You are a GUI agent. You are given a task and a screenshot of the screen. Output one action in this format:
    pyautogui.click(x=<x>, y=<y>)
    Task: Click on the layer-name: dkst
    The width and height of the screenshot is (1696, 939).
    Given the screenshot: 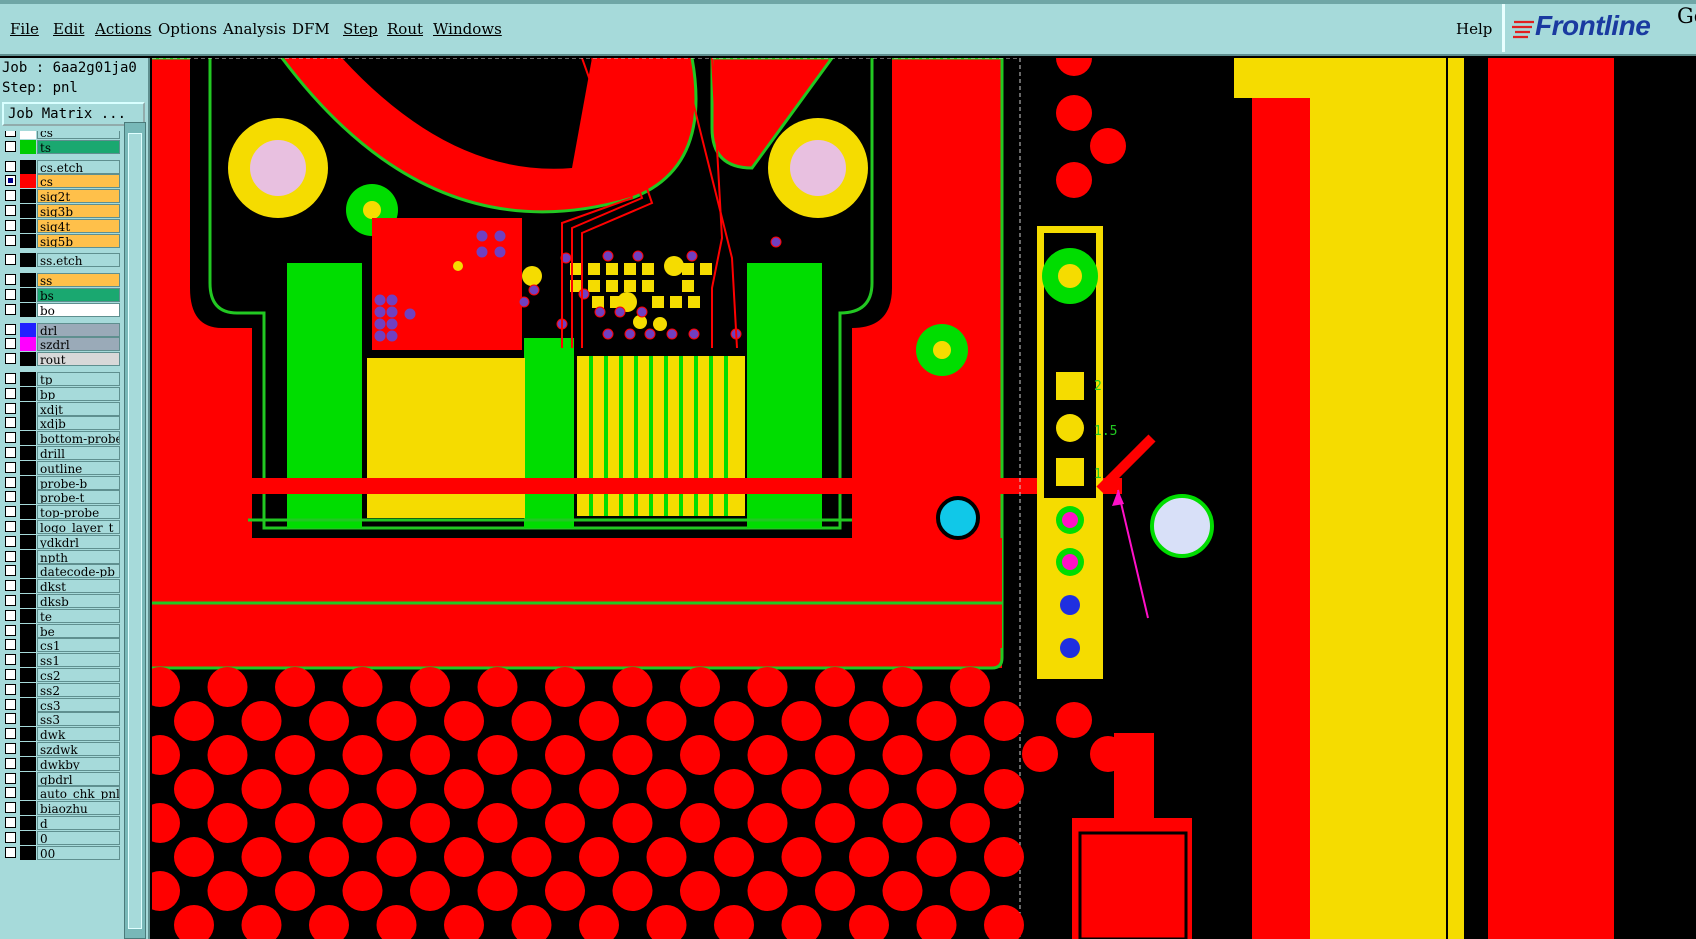 What is the action you would take?
    pyautogui.click(x=78, y=586)
    